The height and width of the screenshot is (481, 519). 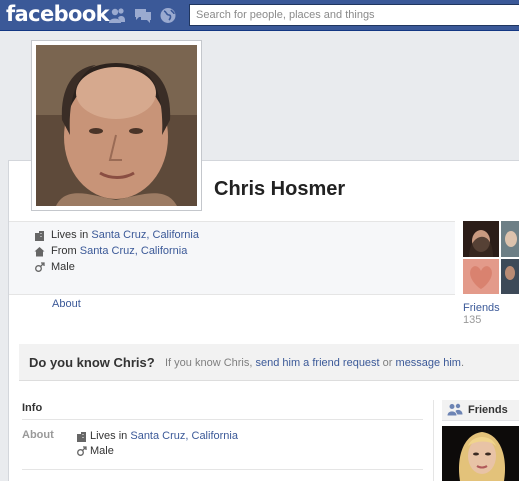 I want to click on info-gender-text: Male, so click(x=102, y=451).